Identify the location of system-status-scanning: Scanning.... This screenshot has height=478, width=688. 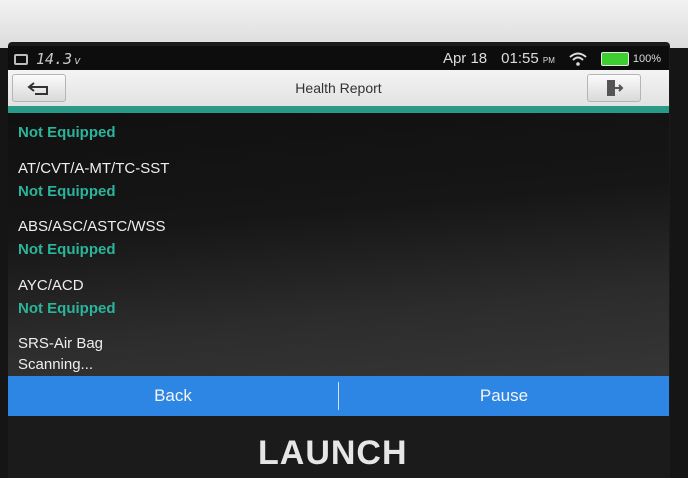
(56, 364).